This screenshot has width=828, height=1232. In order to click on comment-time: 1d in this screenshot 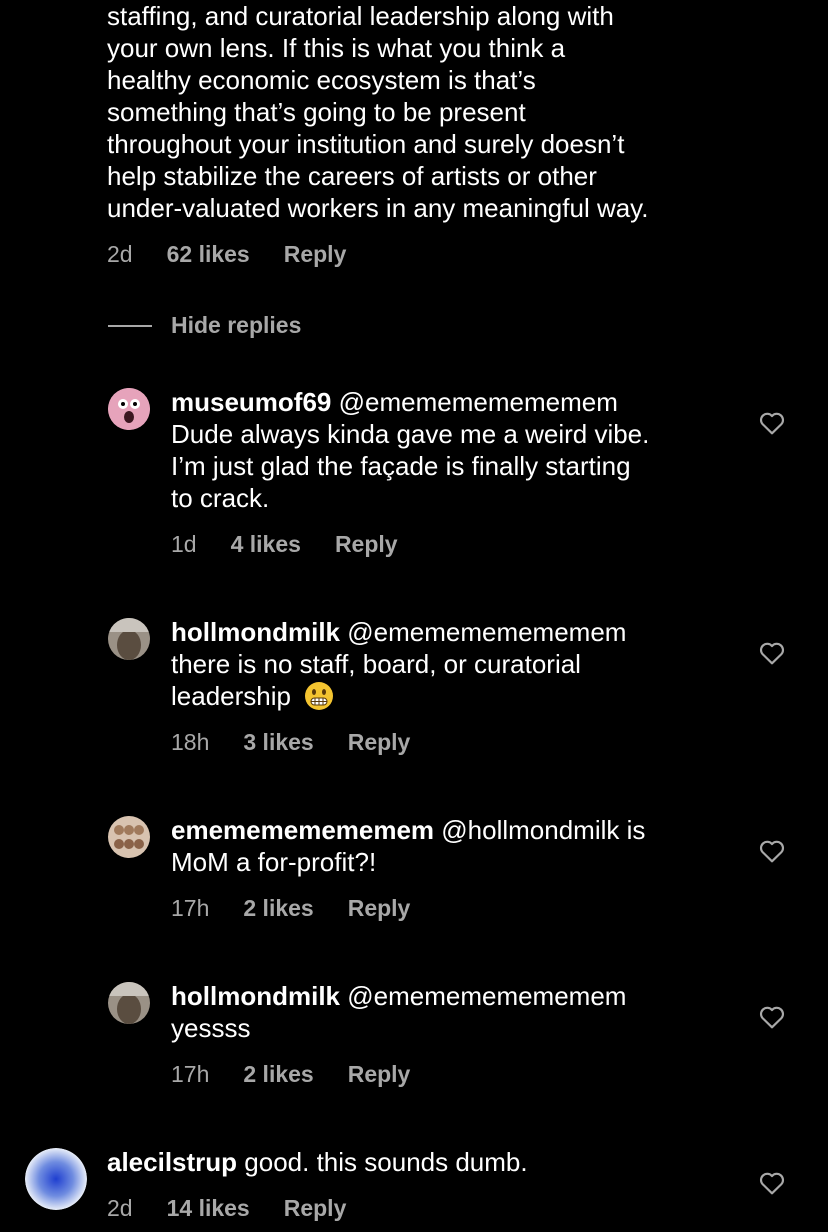, I will do `click(184, 544)`.